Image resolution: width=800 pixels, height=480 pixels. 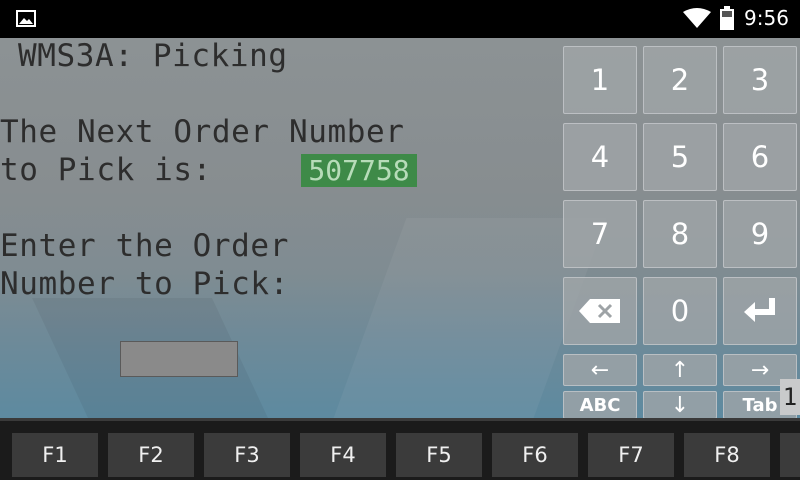 What do you see at coordinates (600, 234) in the screenshot?
I see `key-7: 7` at bounding box center [600, 234].